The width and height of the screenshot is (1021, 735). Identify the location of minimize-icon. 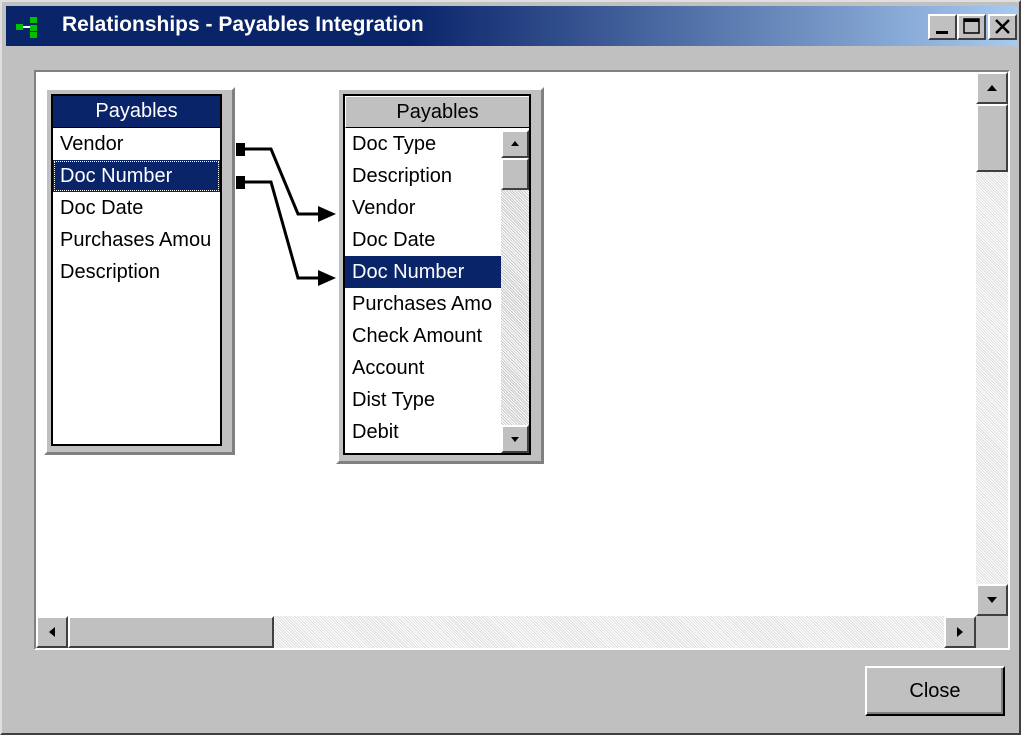
(942, 32).